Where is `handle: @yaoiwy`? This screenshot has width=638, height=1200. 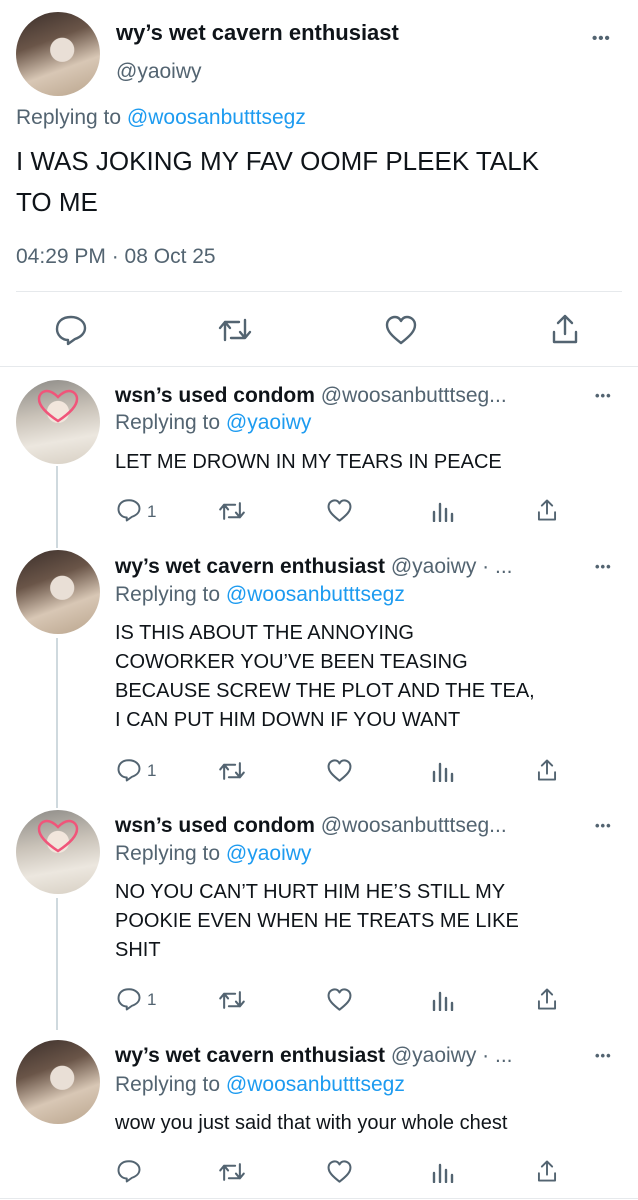 handle: @yaoiwy is located at coordinates (159, 72).